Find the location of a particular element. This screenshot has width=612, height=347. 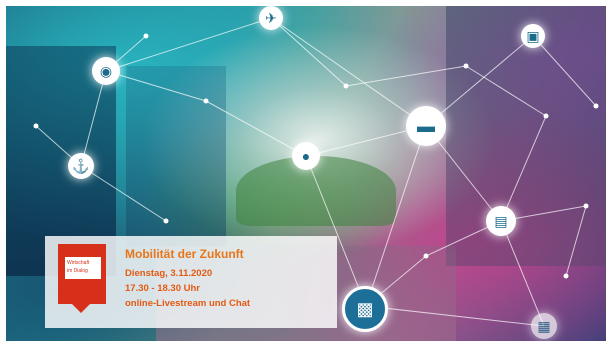

logo-badge: Wirtschaft im Dialog is located at coordinates (82, 278).